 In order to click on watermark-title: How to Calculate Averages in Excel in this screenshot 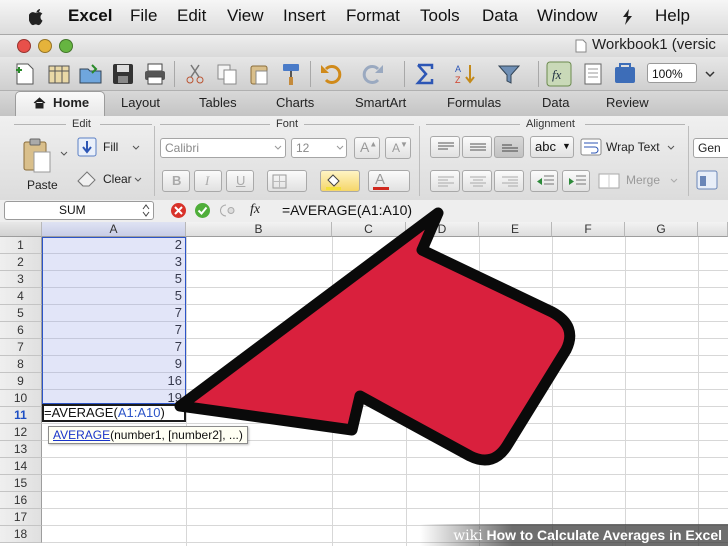, I will do `click(604, 535)`.